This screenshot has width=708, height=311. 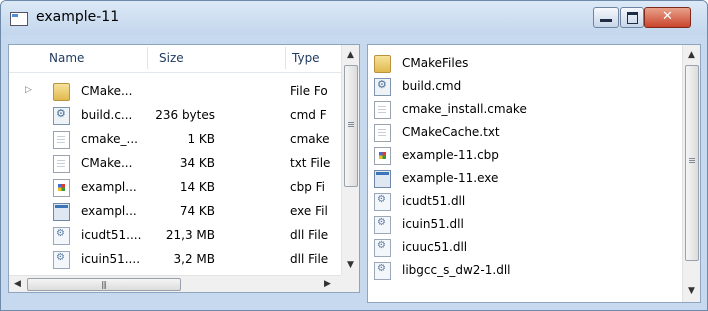 What do you see at coordinates (525, 178) in the screenshot?
I see `list-item: example-11.exe` at bounding box center [525, 178].